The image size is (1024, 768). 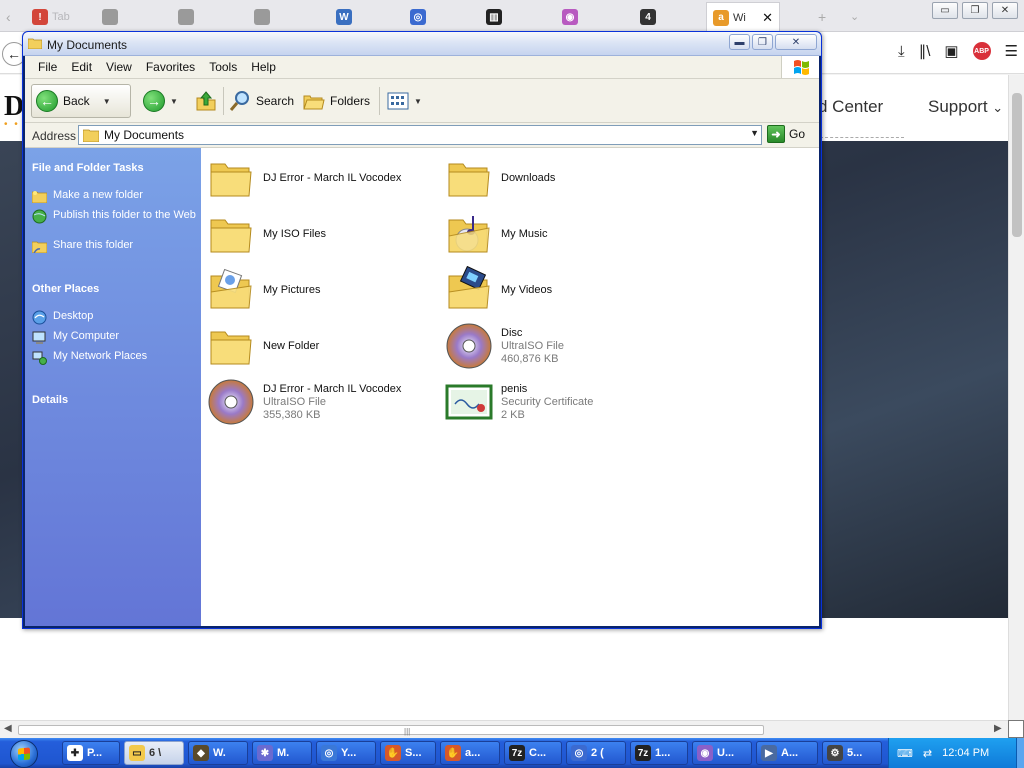 I want to click on taskbar-button-label: 2 (, so click(x=597, y=753).